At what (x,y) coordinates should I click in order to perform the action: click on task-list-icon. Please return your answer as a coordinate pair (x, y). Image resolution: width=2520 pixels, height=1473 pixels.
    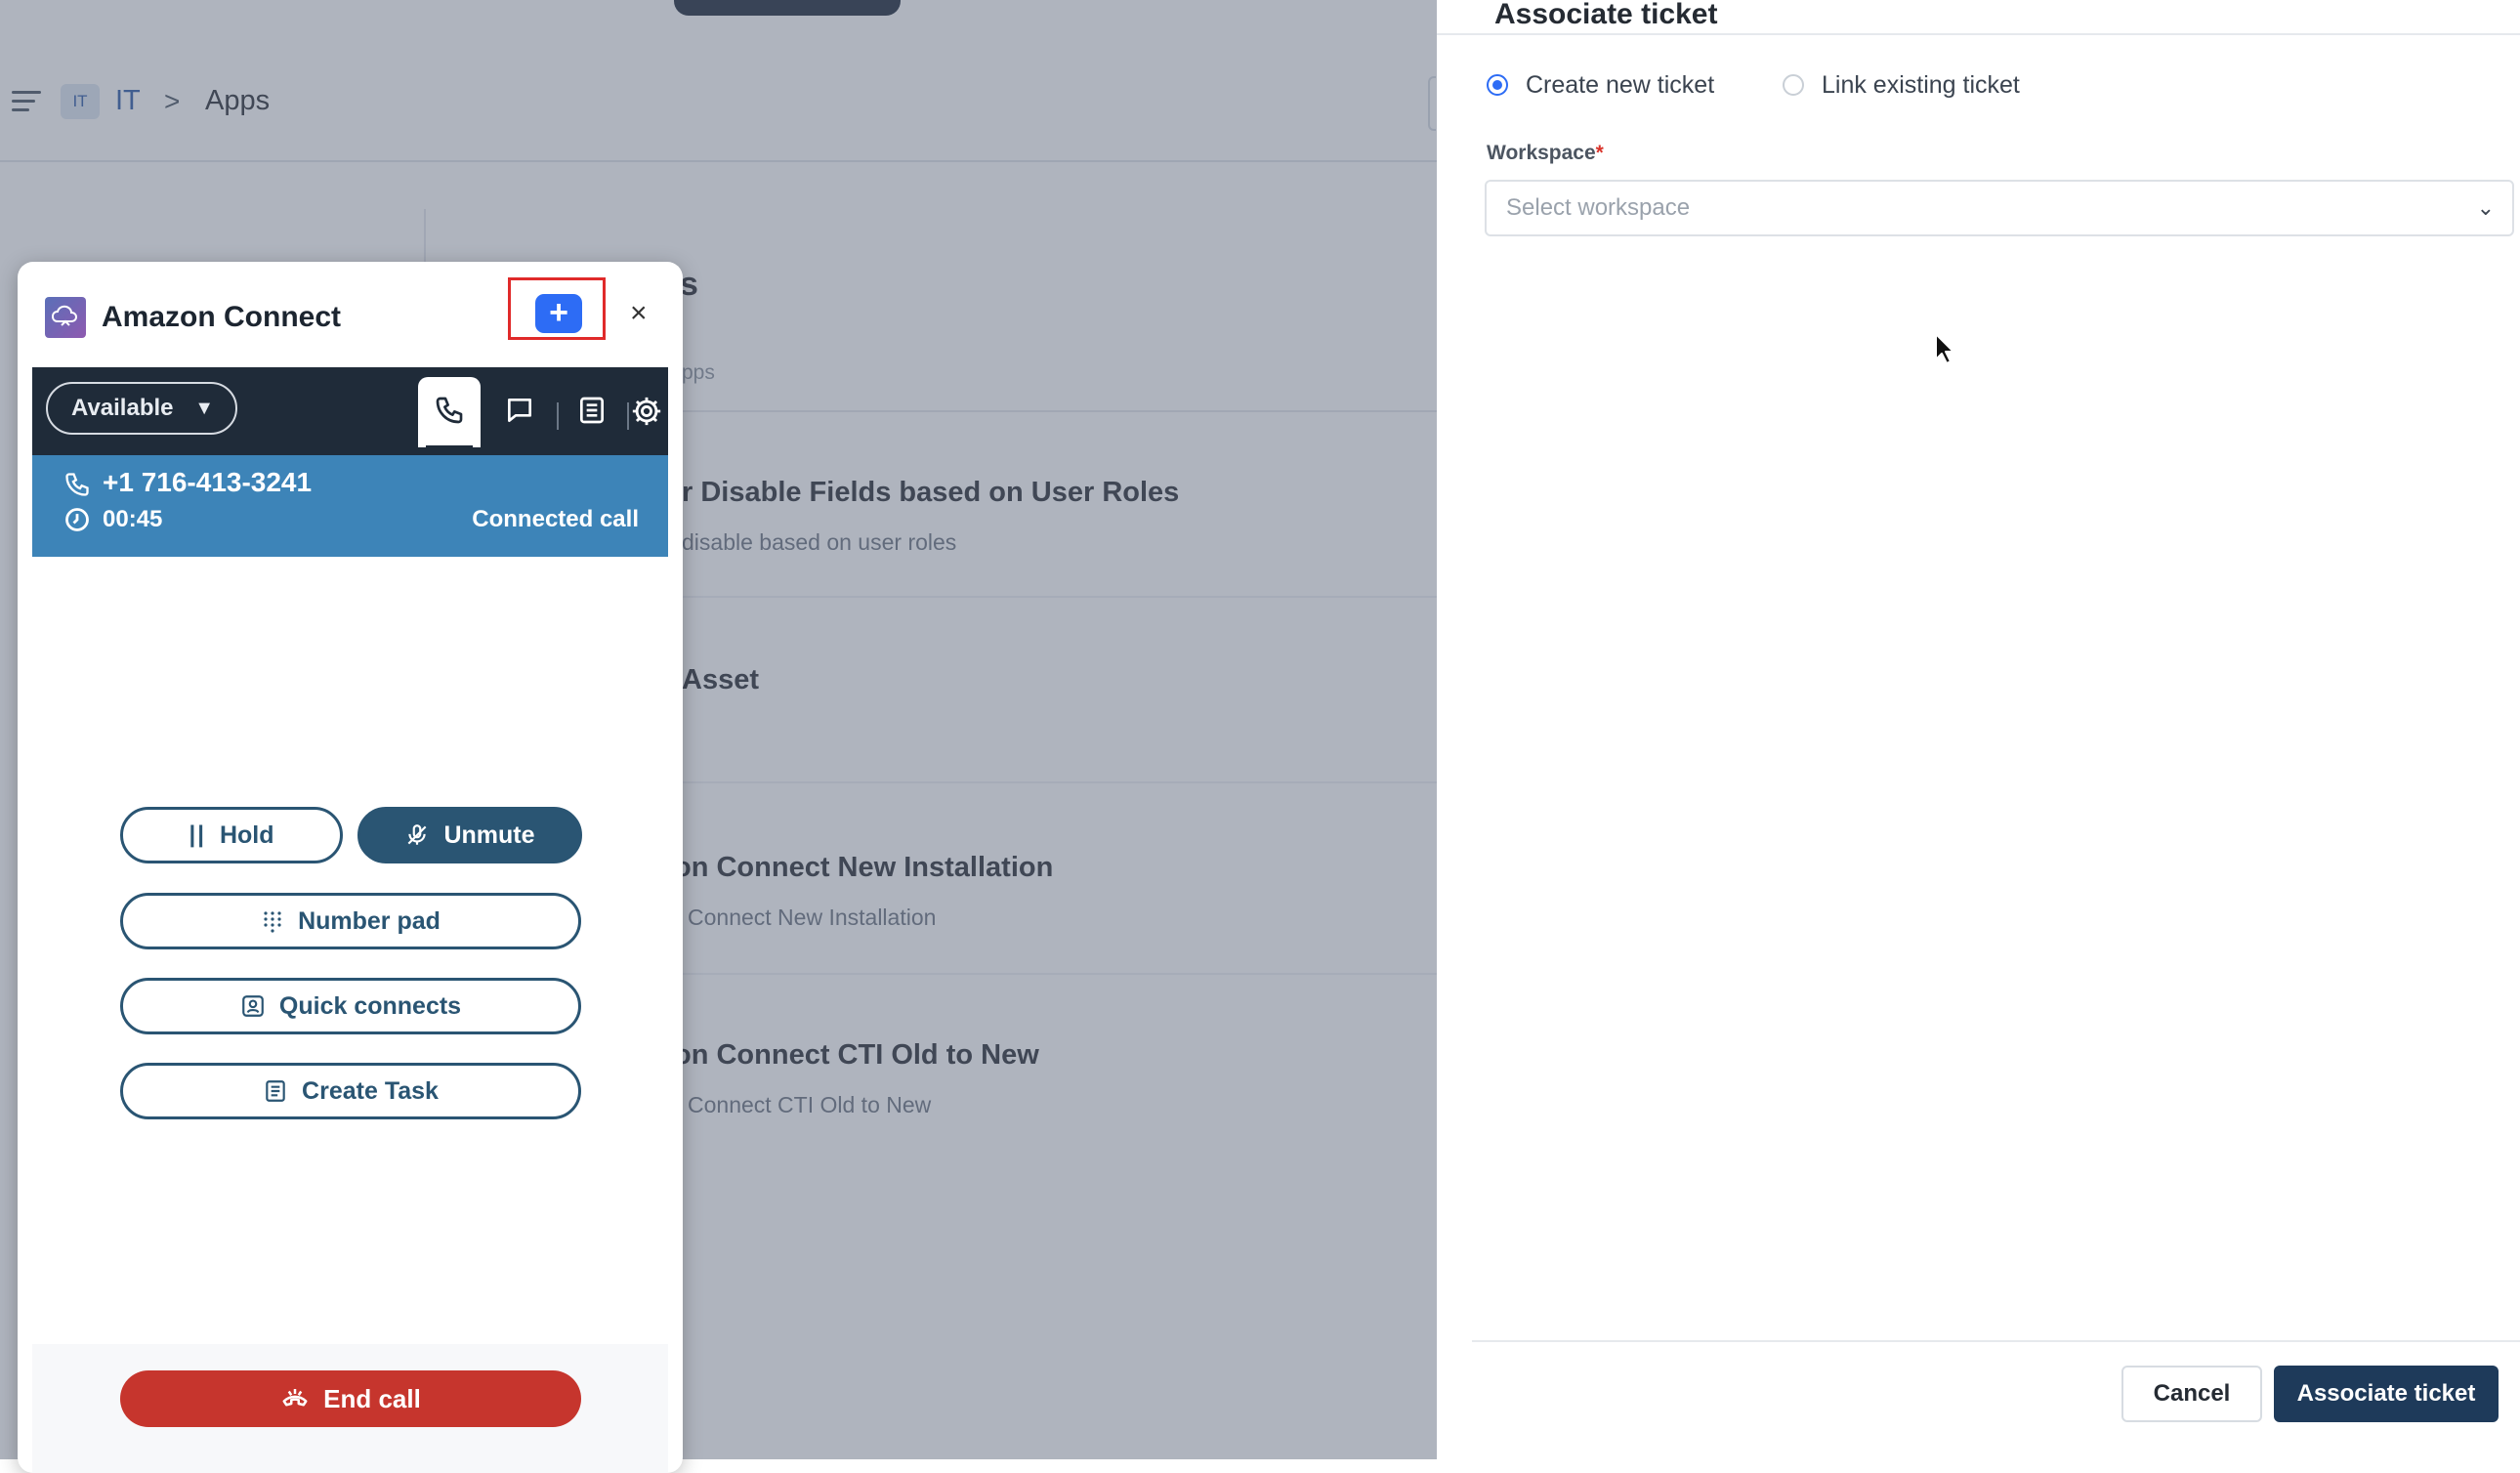
    Looking at the image, I should click on (592, 410).